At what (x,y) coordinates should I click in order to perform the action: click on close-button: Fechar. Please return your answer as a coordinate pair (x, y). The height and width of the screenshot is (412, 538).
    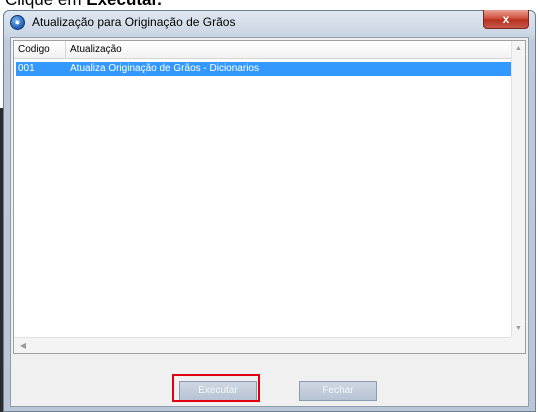
    Looking at the image, I should click on (338, 391).